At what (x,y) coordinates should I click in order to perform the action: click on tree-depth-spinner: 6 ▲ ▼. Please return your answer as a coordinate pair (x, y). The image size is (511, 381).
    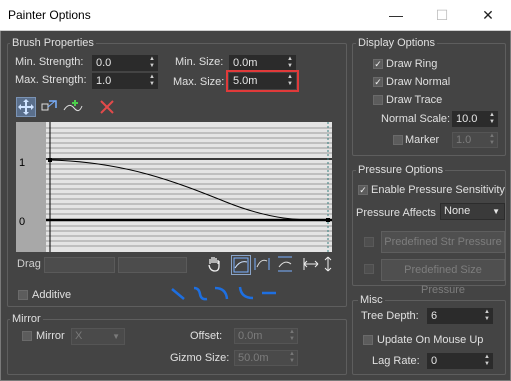
    Looking at the image, I should click on (460, 316).